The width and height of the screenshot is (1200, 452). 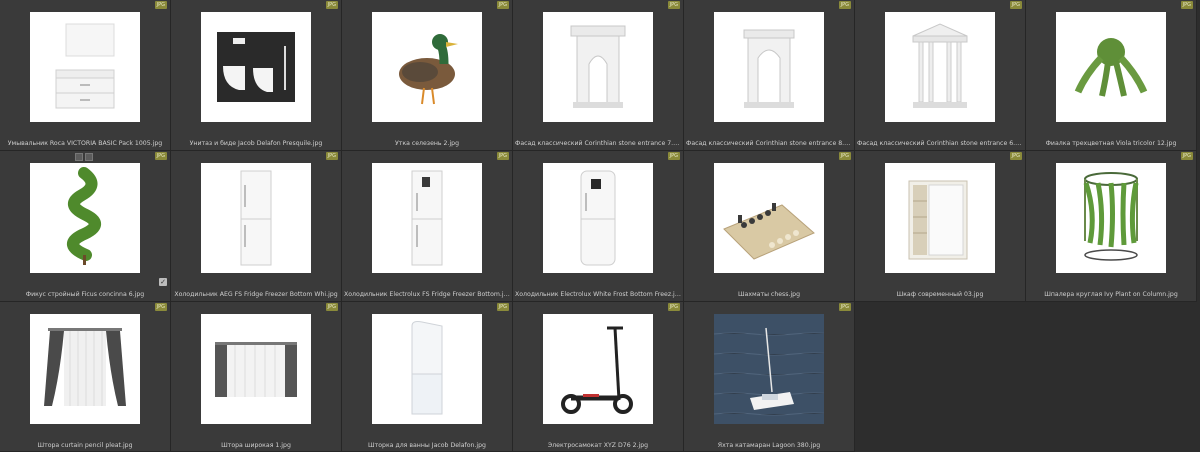 I want to click on file-name: Фиалка трехцветная Viola tricolor 12.jpg, so click(x=1111, y=144).